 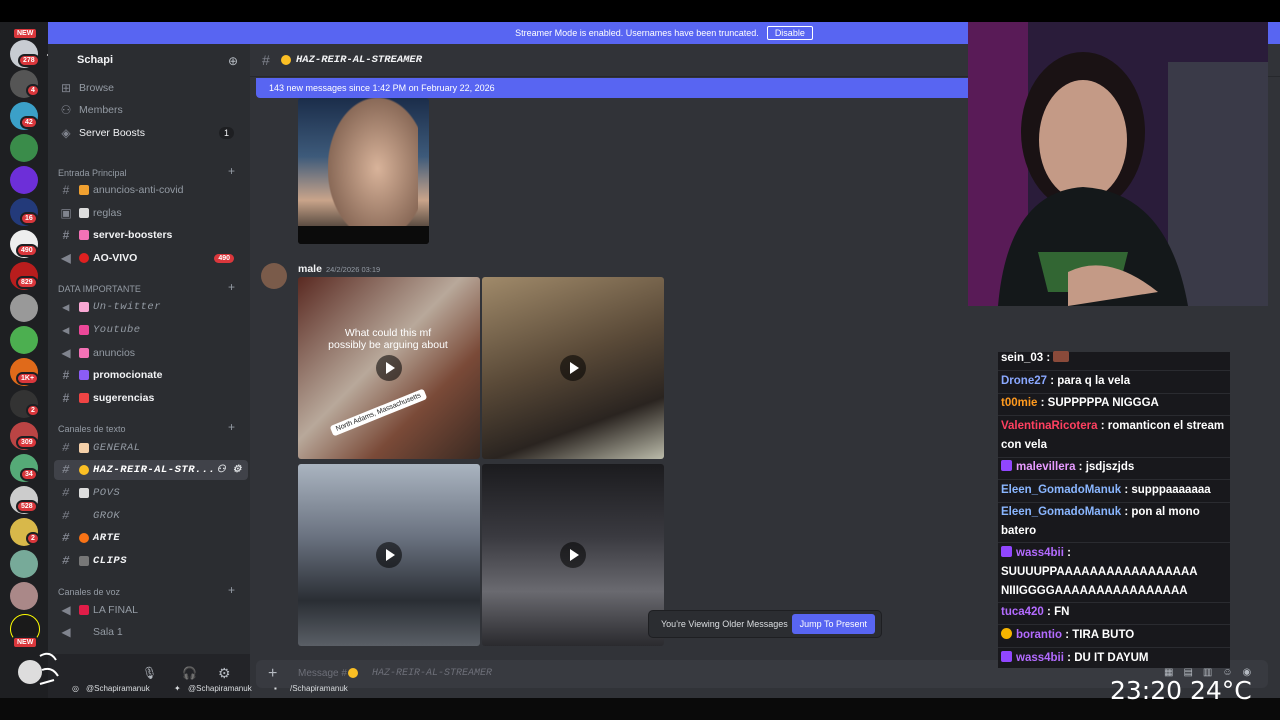 I want to click on channel-reglas: ▣ reglas, so click(x=148, y=213).